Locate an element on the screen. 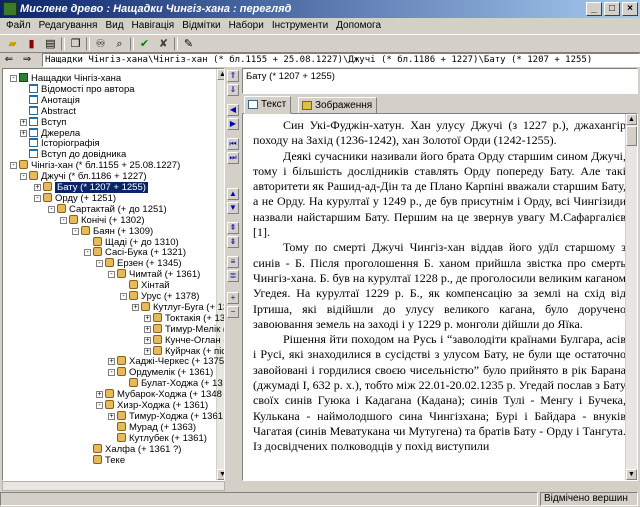 The height and width of the screenshot is (507, 640). tree-node: Булат-Ходжа (+ 13 is located at coordinates (176, 383).